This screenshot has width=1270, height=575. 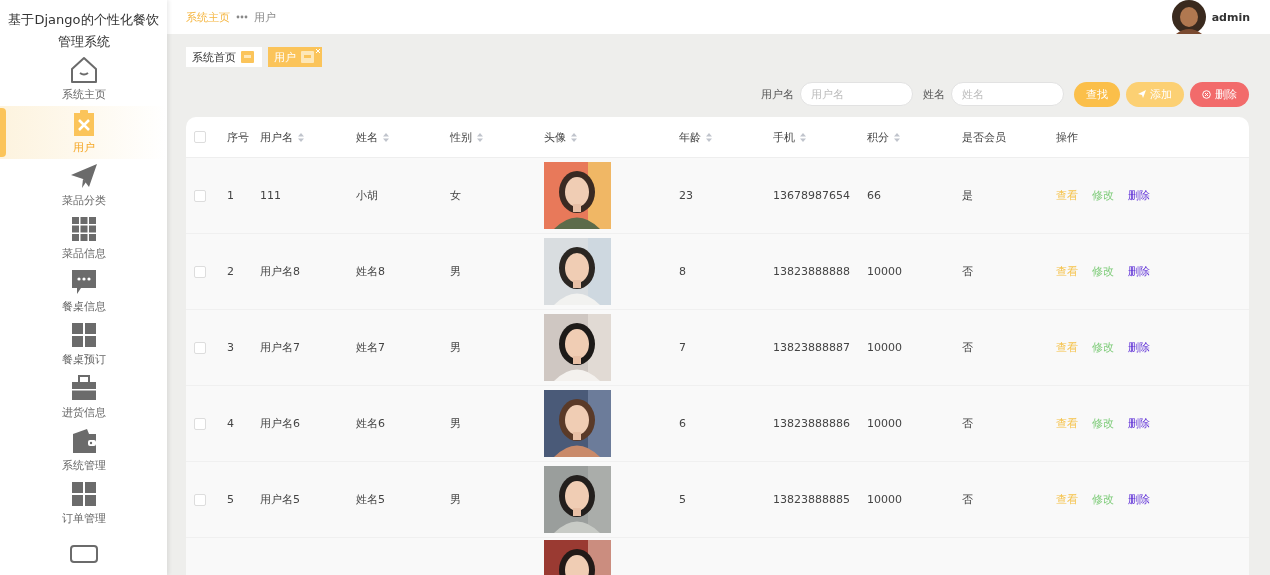 What do you see at coordinates (1067, 137) in the screenshot?
I see `column-header: 操作` at bounding box center [1067, 137].